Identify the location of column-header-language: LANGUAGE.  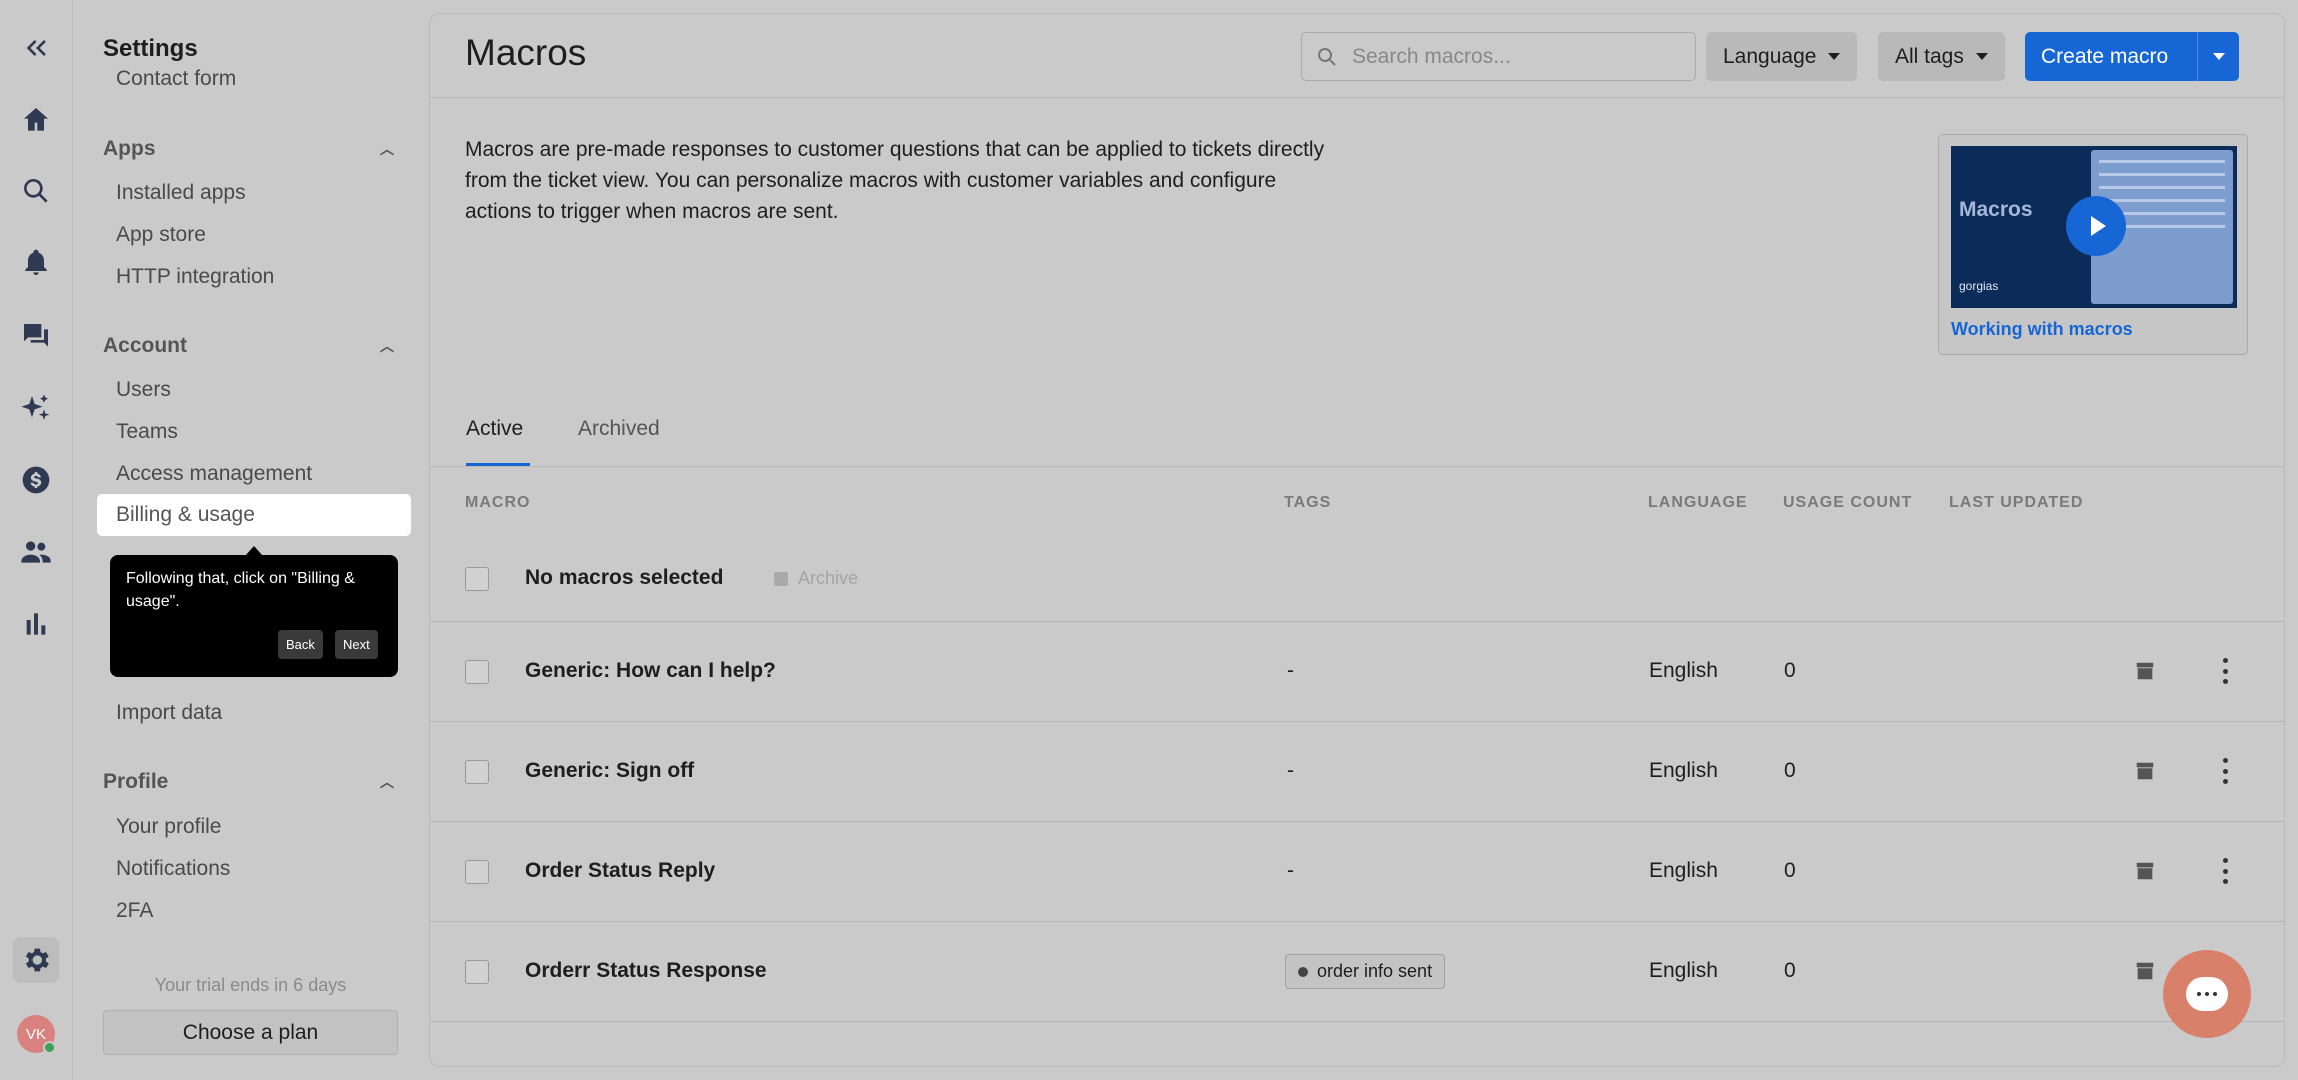
(1698, 503).